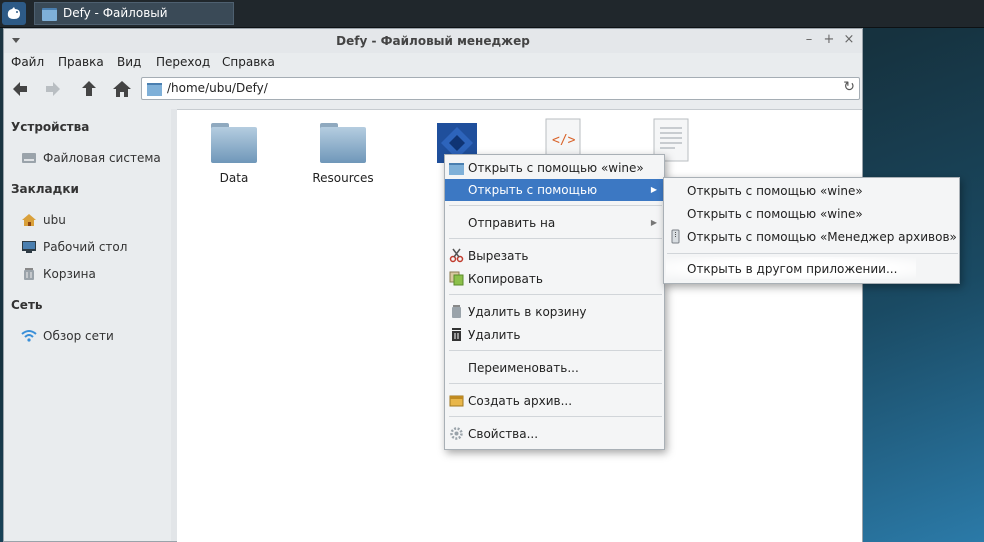  What do you see at coordinates (456, 278) in the screenshot?
I see `copy-icon` at bounding box center [456, 278].